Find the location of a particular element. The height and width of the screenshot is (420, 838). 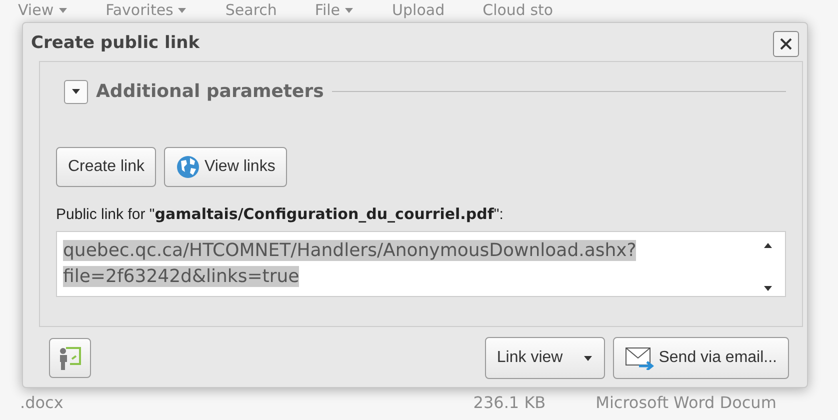

file-size: 236.1 KB is located at coordinates (509, 403).